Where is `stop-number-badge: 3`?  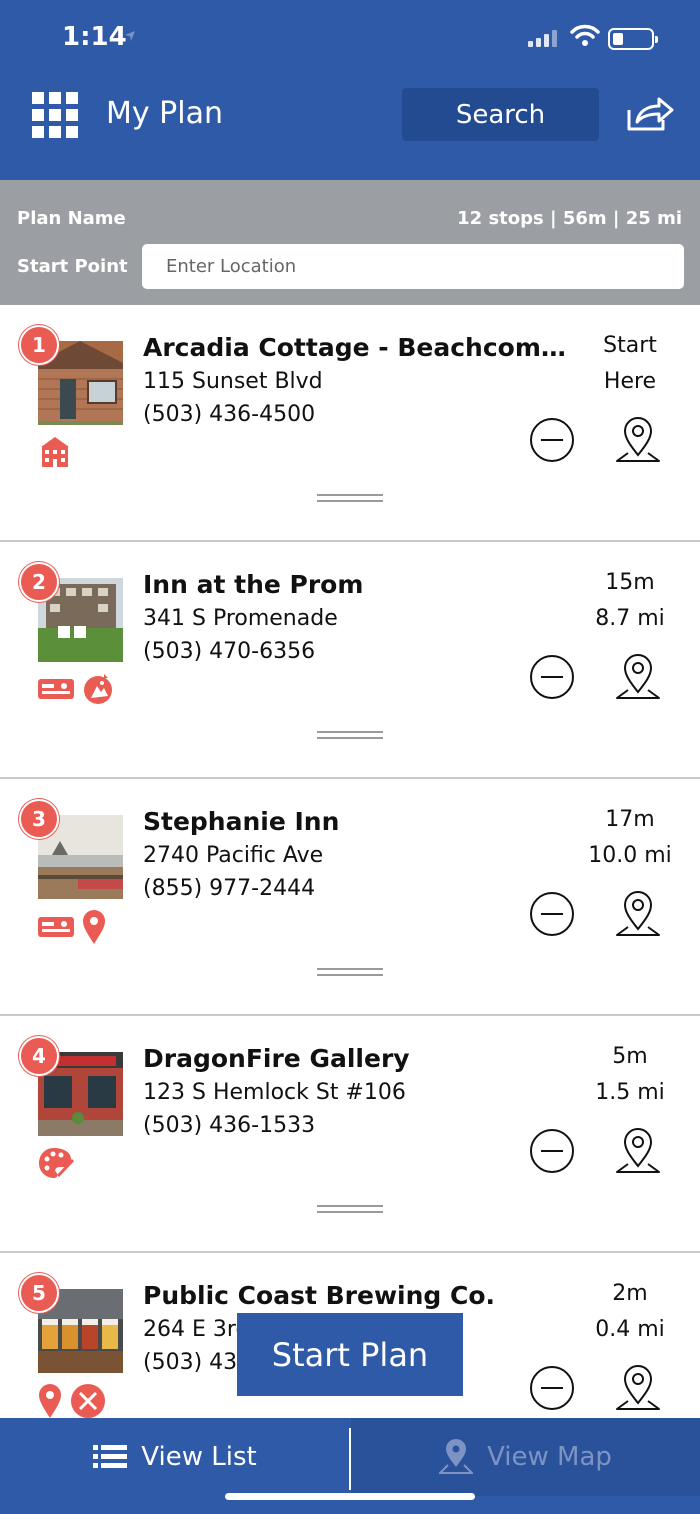 stop-number-badge: 3 is located at coordinates (39, 819).